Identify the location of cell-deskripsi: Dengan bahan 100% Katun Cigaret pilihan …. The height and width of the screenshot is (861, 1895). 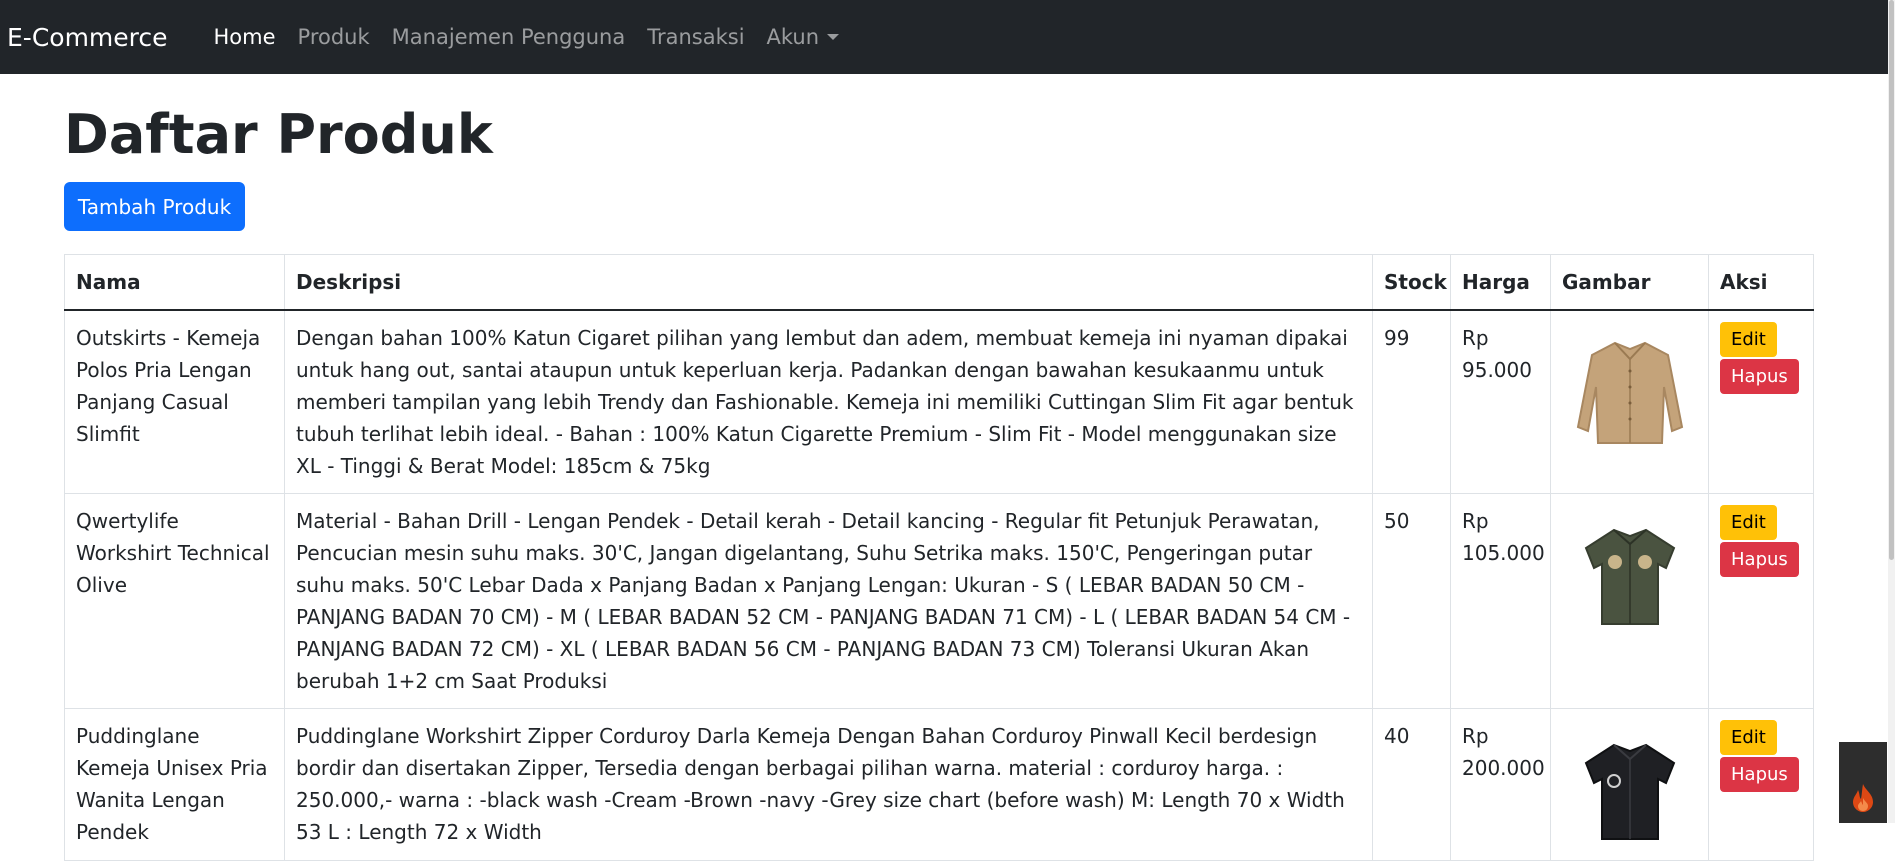
(828, 401).